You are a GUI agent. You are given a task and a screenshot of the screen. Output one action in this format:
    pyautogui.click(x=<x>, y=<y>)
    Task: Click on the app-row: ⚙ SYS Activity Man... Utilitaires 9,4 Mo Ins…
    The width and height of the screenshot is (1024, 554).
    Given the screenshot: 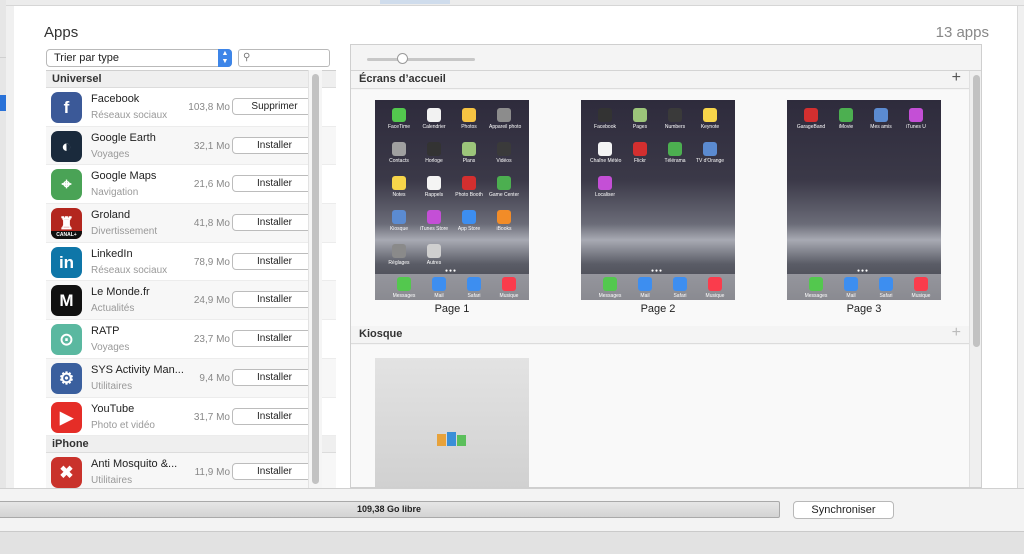 What is the action you would take?
    pyautogui.click(x=191, y=378)
    